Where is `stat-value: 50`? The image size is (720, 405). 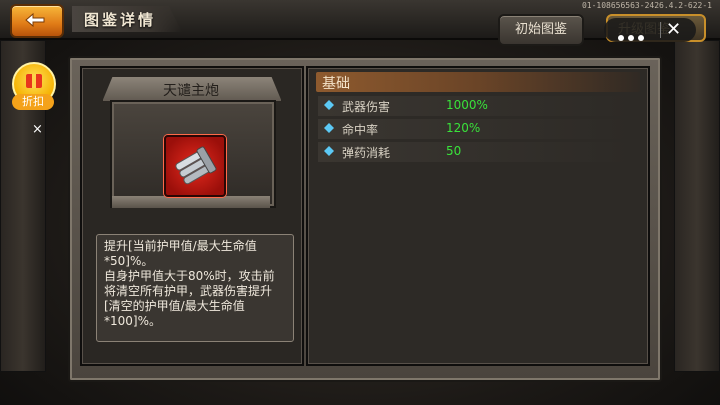 stat-value: 50 is located at coordinates (454, 151).